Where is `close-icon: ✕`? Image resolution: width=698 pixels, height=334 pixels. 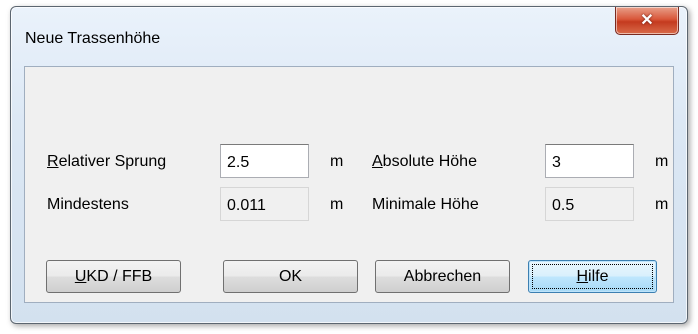 close-icon: ✕ is located at coordinates (647, 20).